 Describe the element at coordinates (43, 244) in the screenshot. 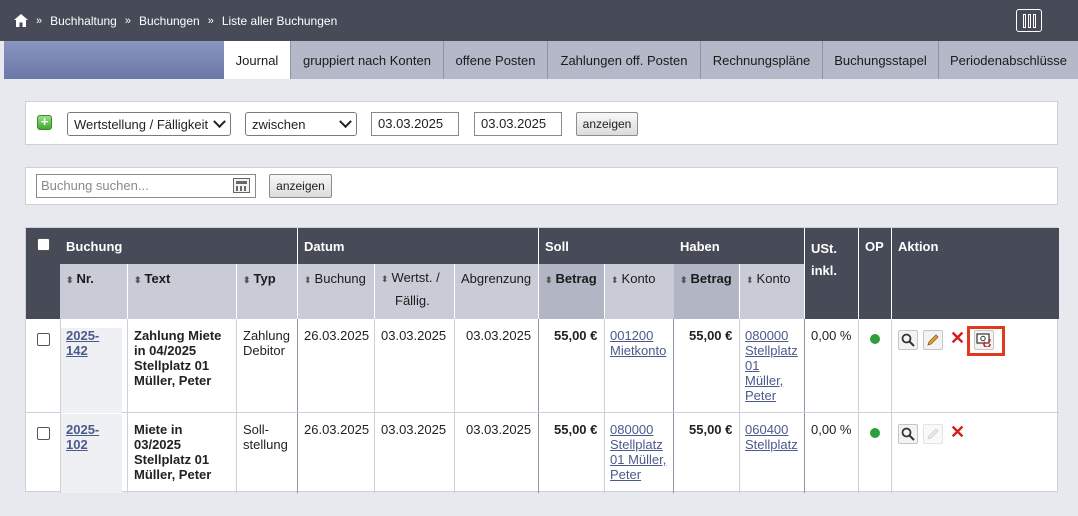

I see `select-all-checkbox` at that location.